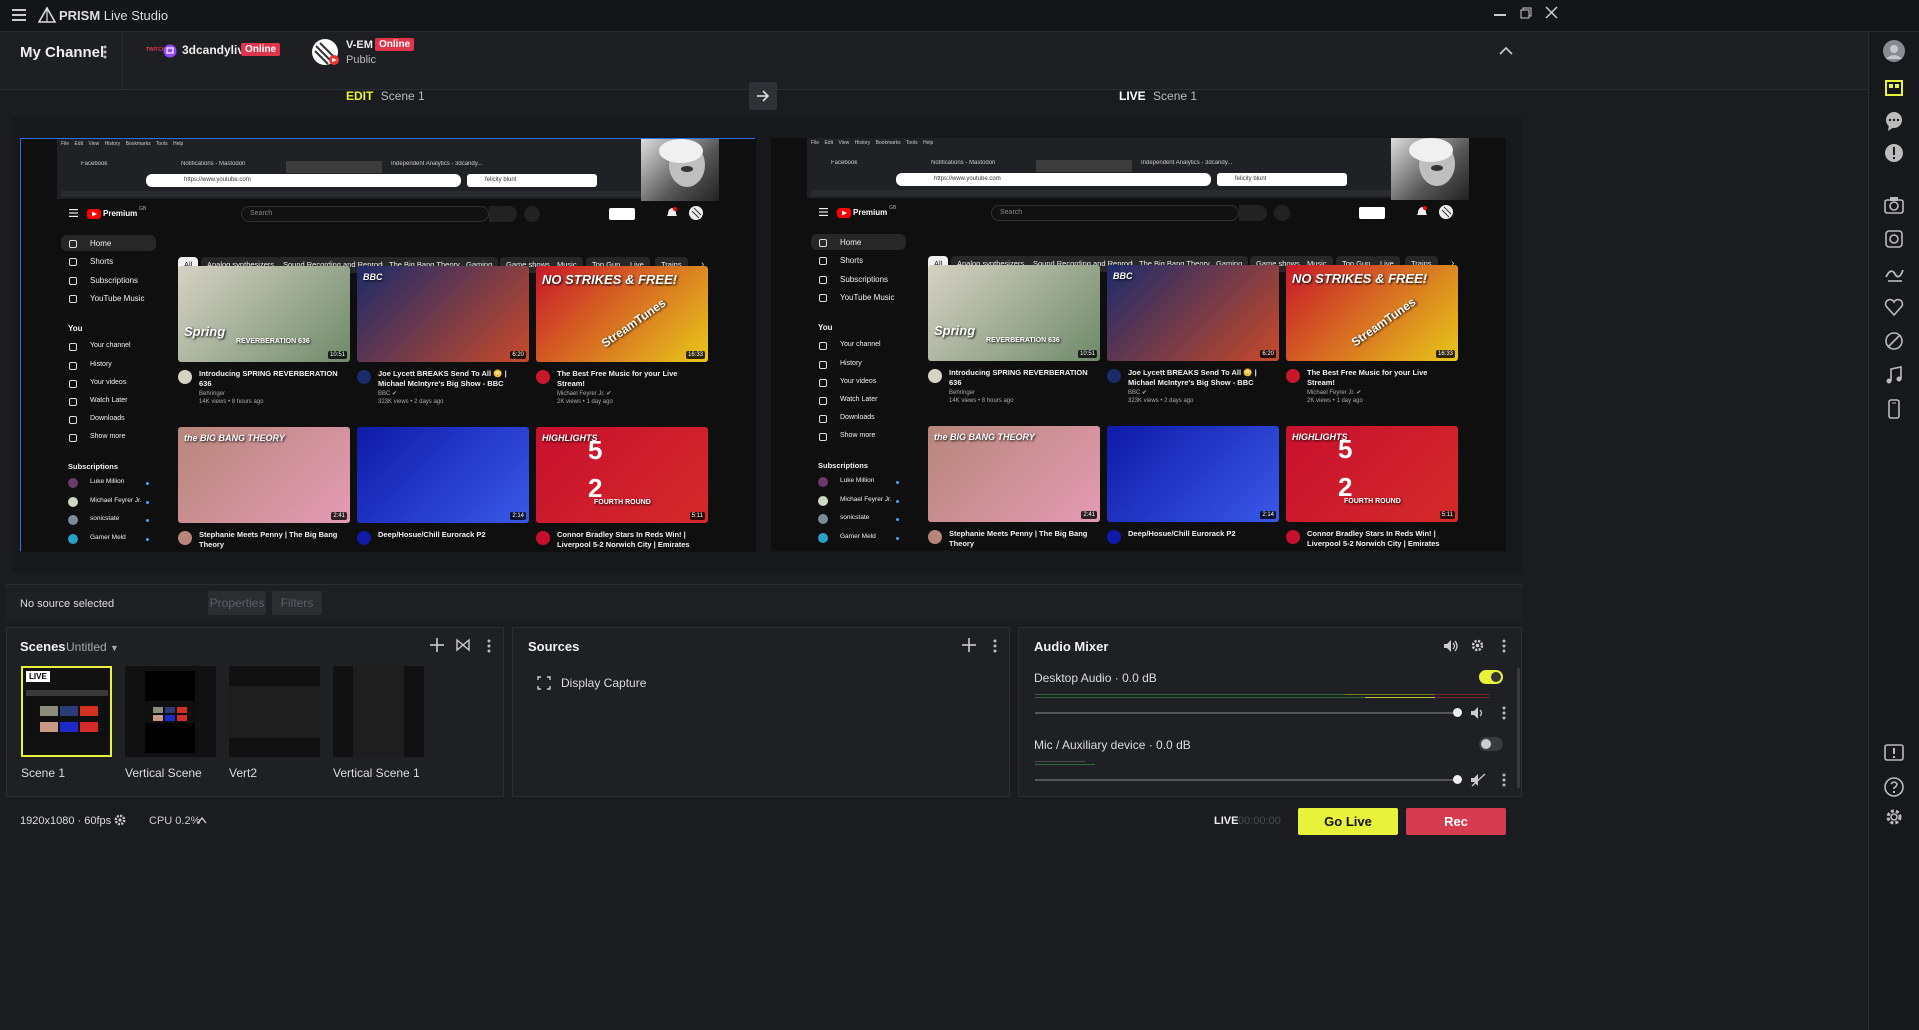 The image size is (1919, 1030). Describe the element at coordinates (1894, 753) in the screenshot. I see `alert-icon` at that location.